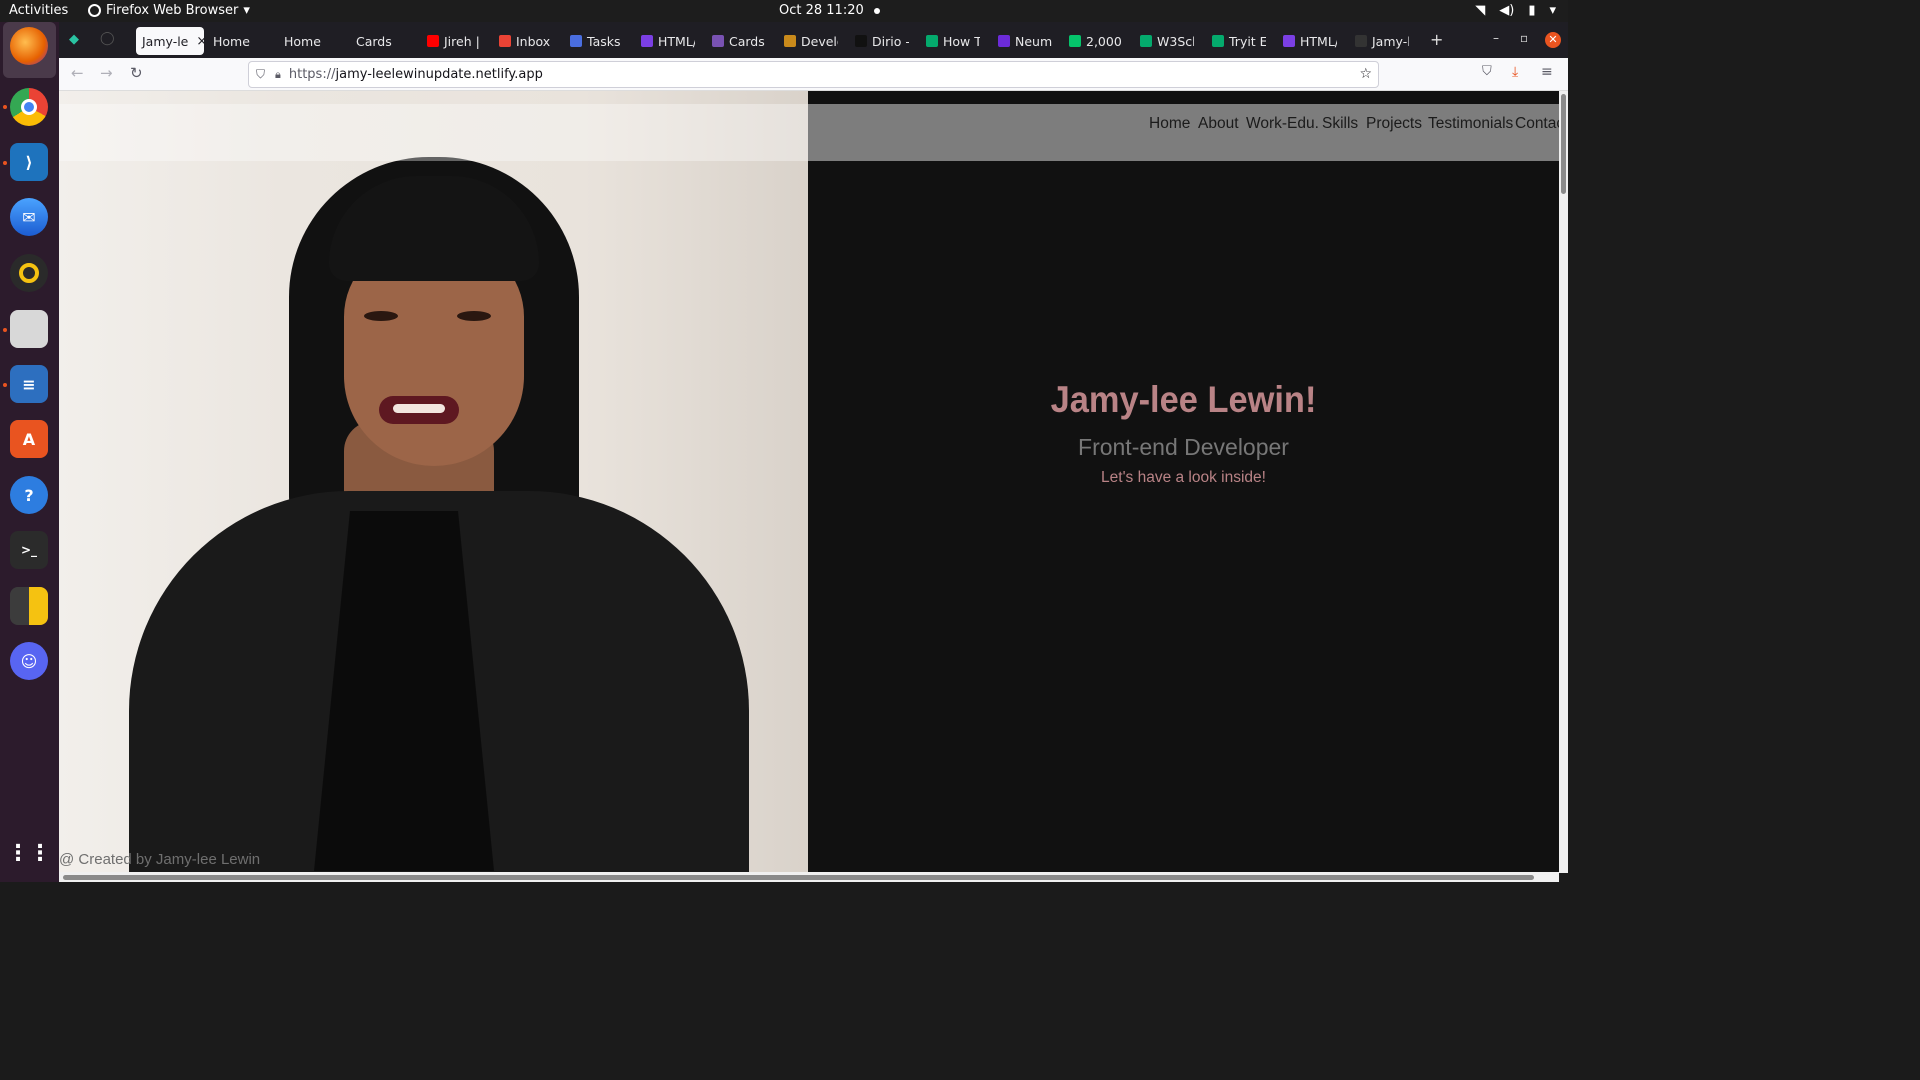 The height and width of the screenshot is (1080, 1920). What do you see at coordinates (1553, 40) in the screenshot?
I see `close-window-button: ✕` at bounding box center [1553, 40].